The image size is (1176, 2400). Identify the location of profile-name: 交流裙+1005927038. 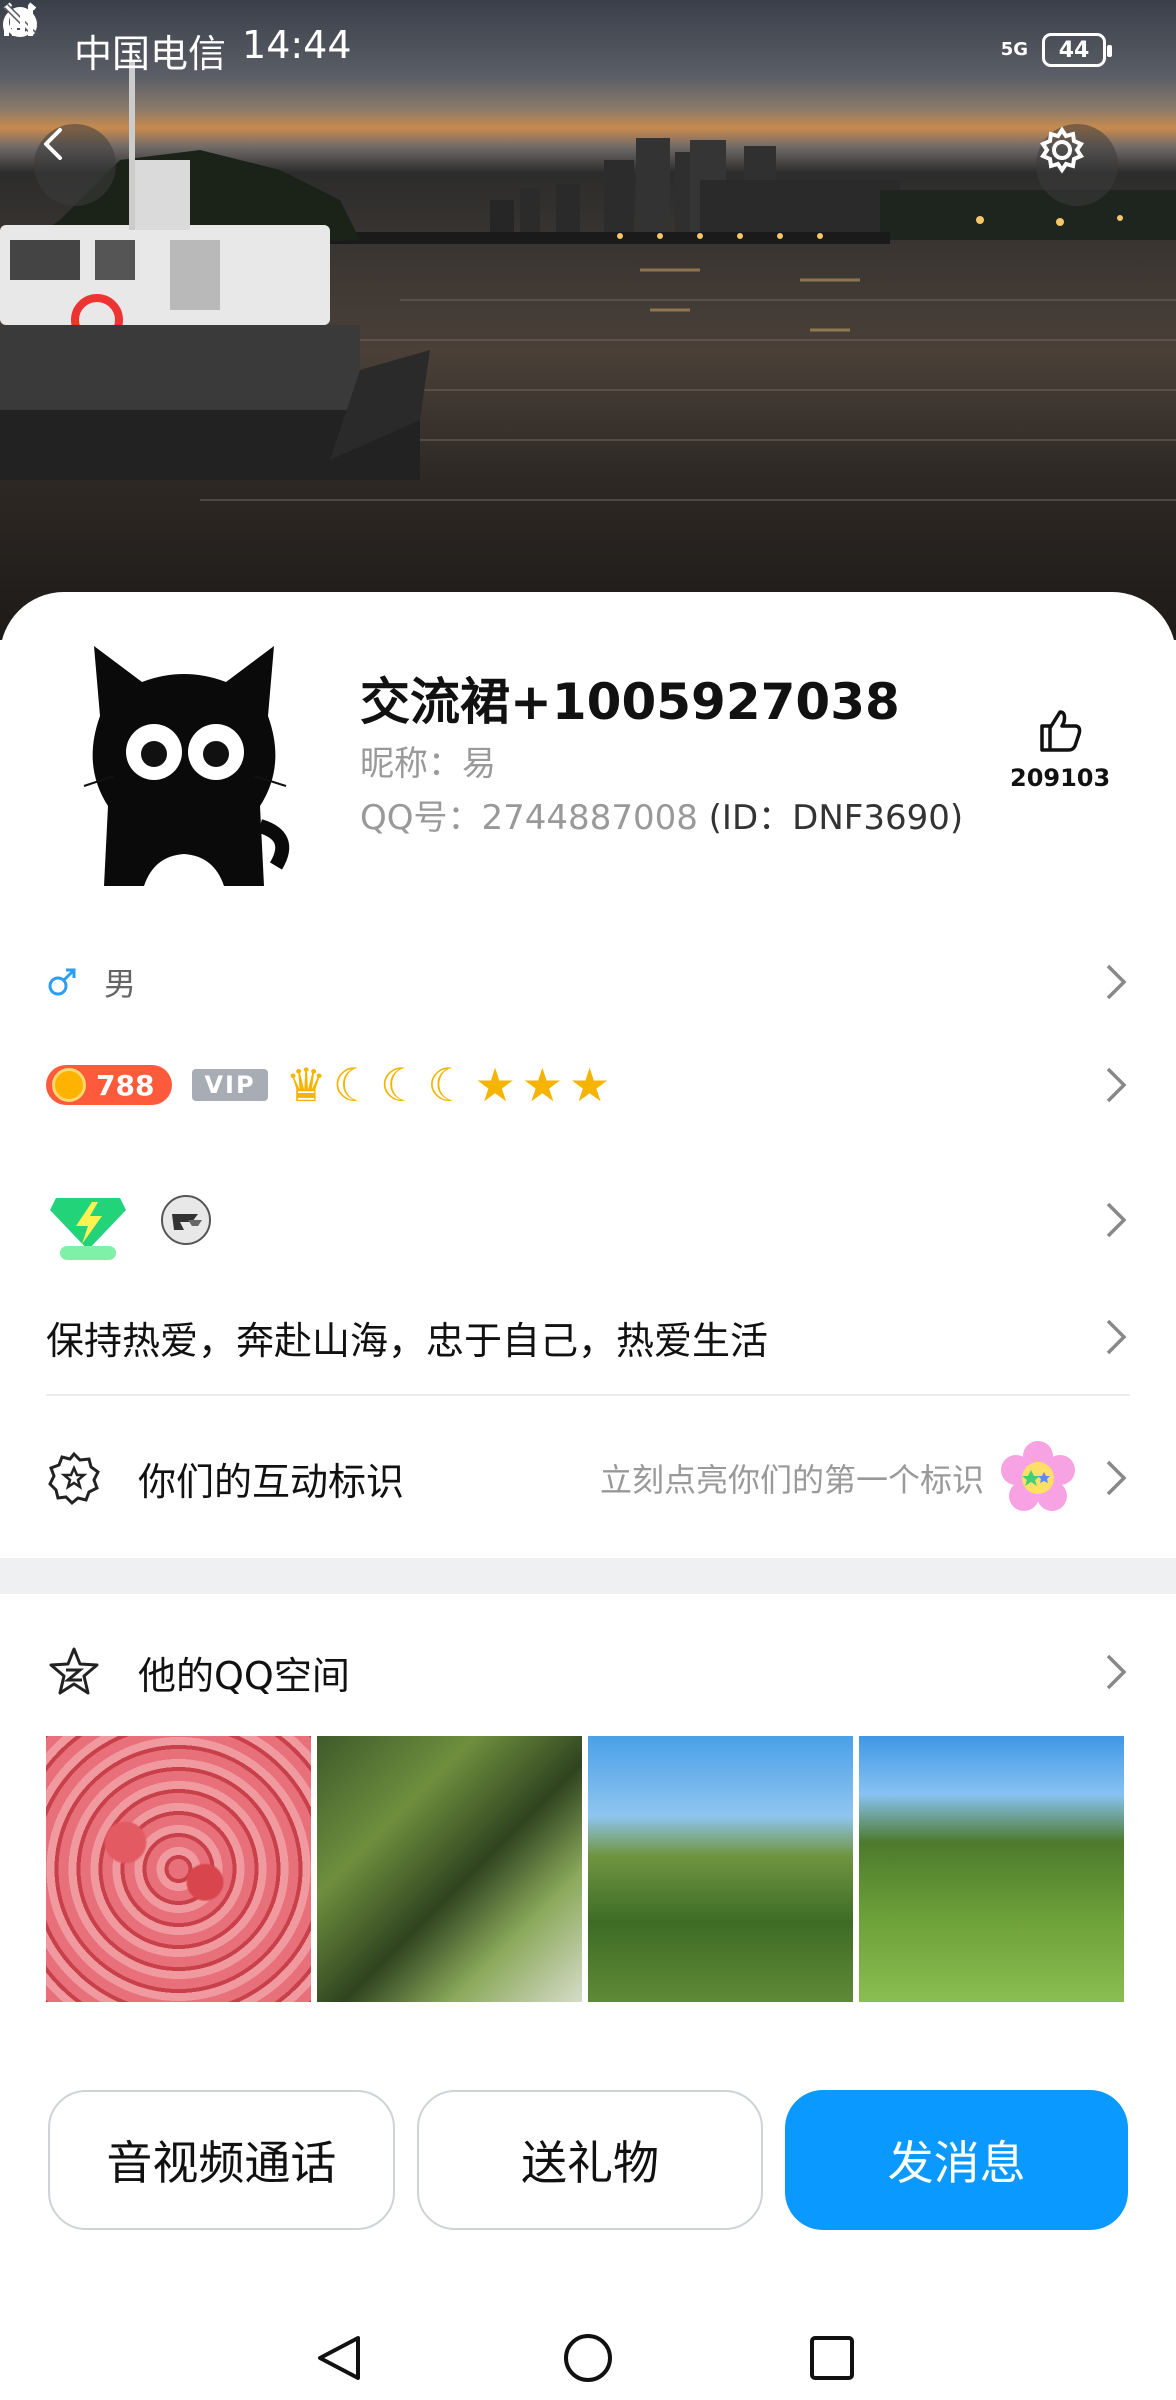
(630, 702).